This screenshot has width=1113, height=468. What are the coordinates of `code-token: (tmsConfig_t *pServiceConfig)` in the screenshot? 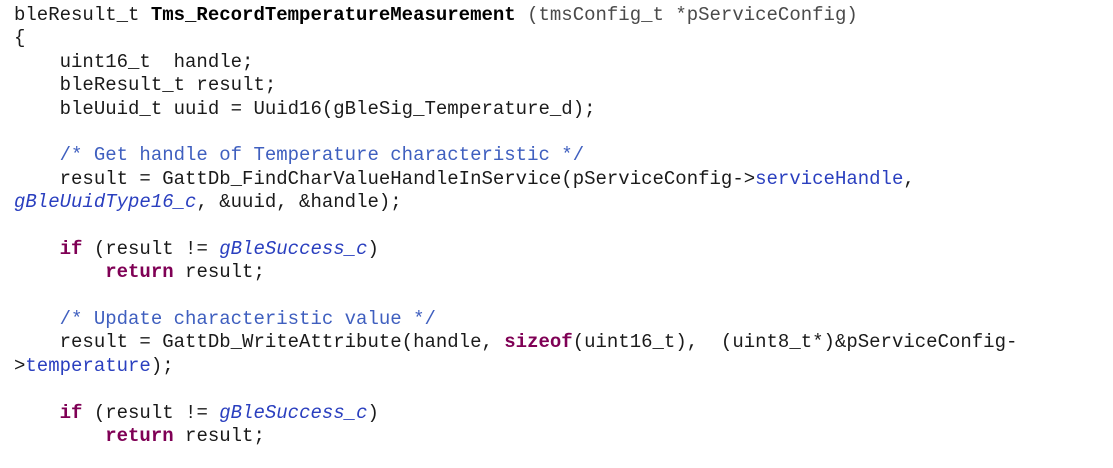 It's located at (686, 15).